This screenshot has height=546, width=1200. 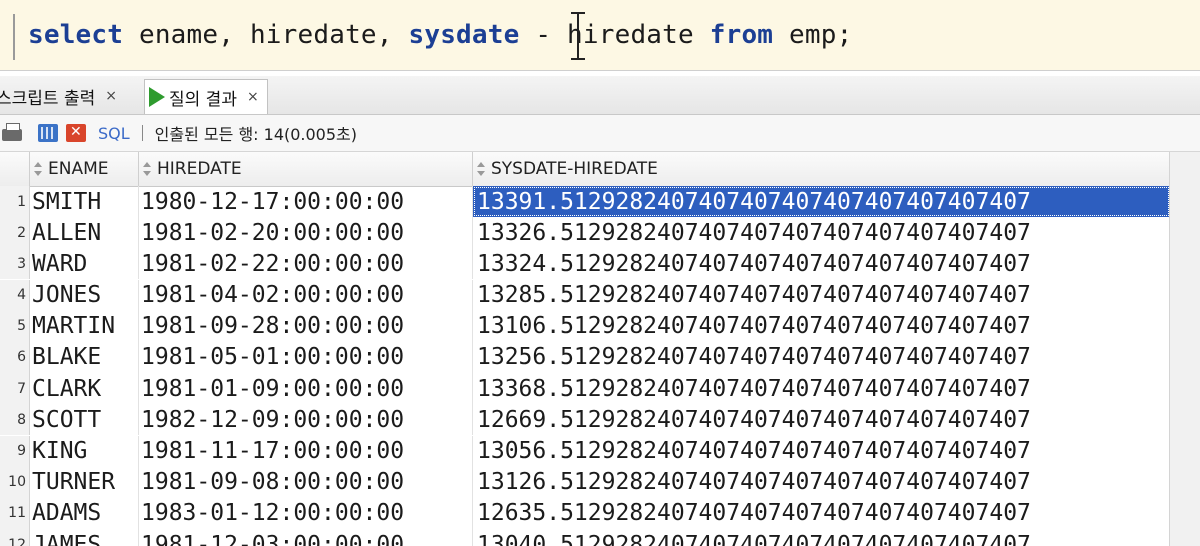 I want to click on row-number: 6, so click(x=15, y=357).